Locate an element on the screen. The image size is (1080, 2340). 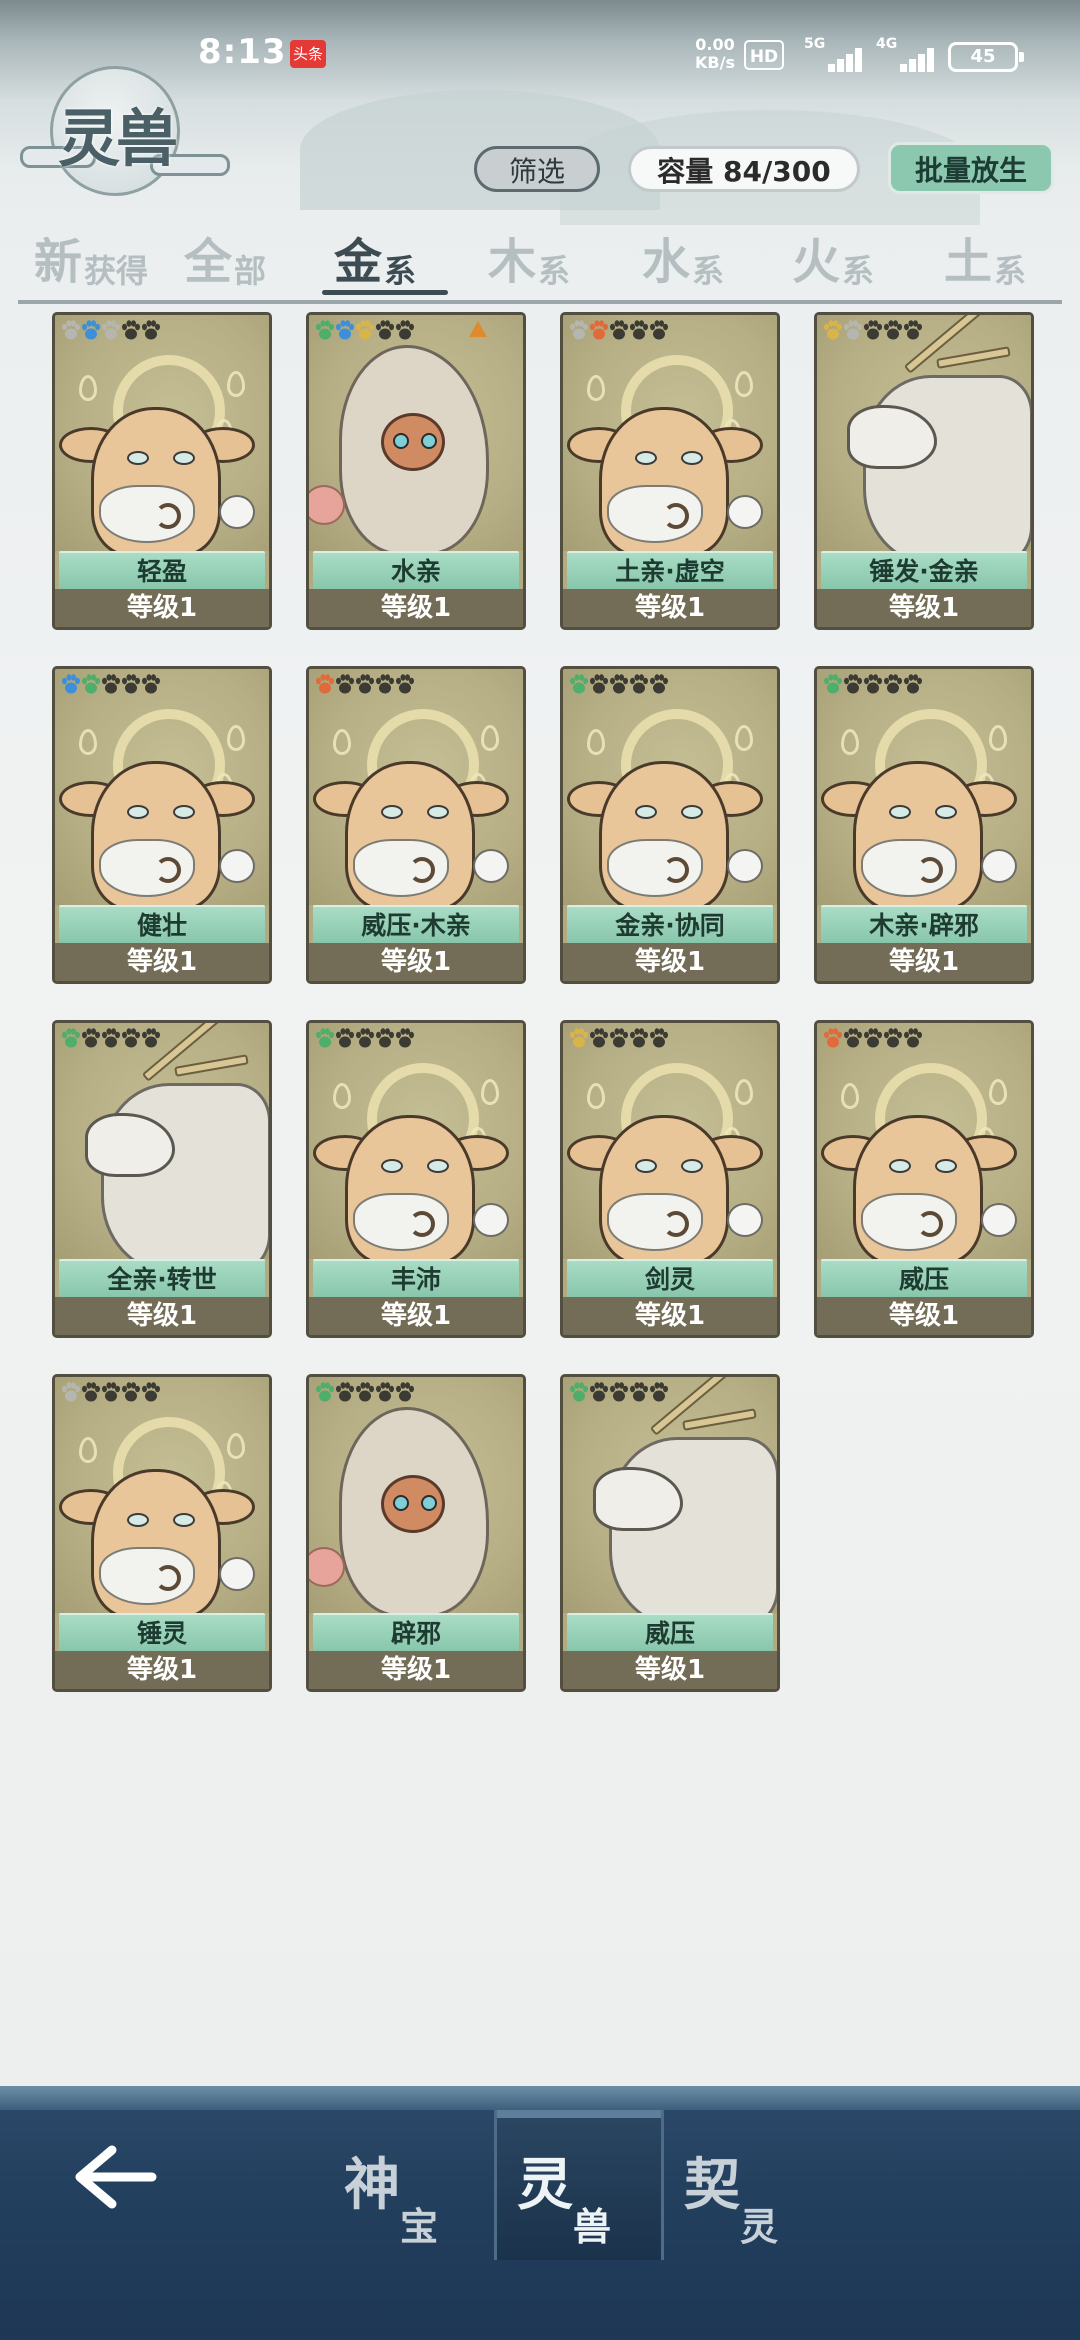
tab-5: 火系 is located at coordinates (833, 261).